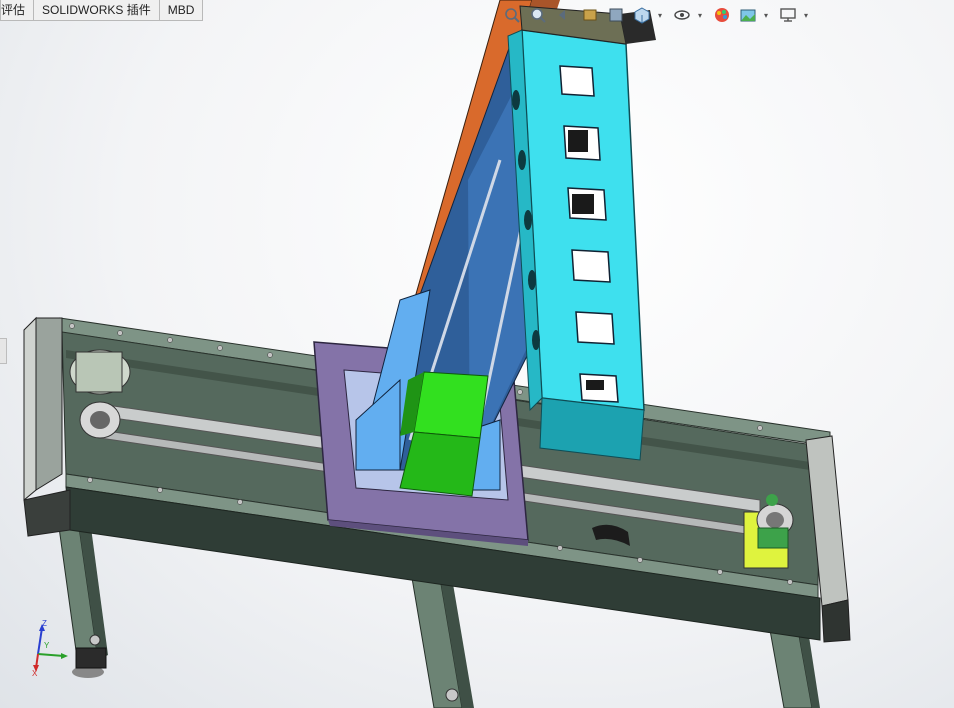 Image resolution: width=954 pixels, height=708 pixels. Describe the element at coordinates (96, 10) in the screenshot. I see `tab-solidworks-addins: SOLIDWORKS 插件` at that location.